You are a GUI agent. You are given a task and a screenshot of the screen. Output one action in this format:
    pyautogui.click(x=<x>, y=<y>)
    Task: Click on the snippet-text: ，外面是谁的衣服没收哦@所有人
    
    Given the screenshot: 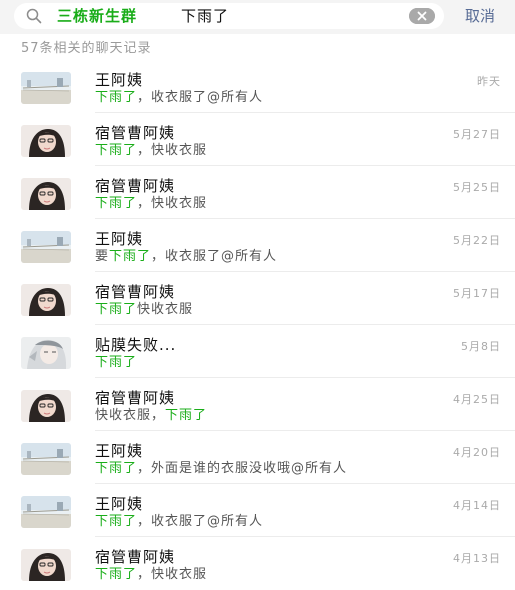 What is the action you would take?
    pyautogui.click(x=242, y=468)
    